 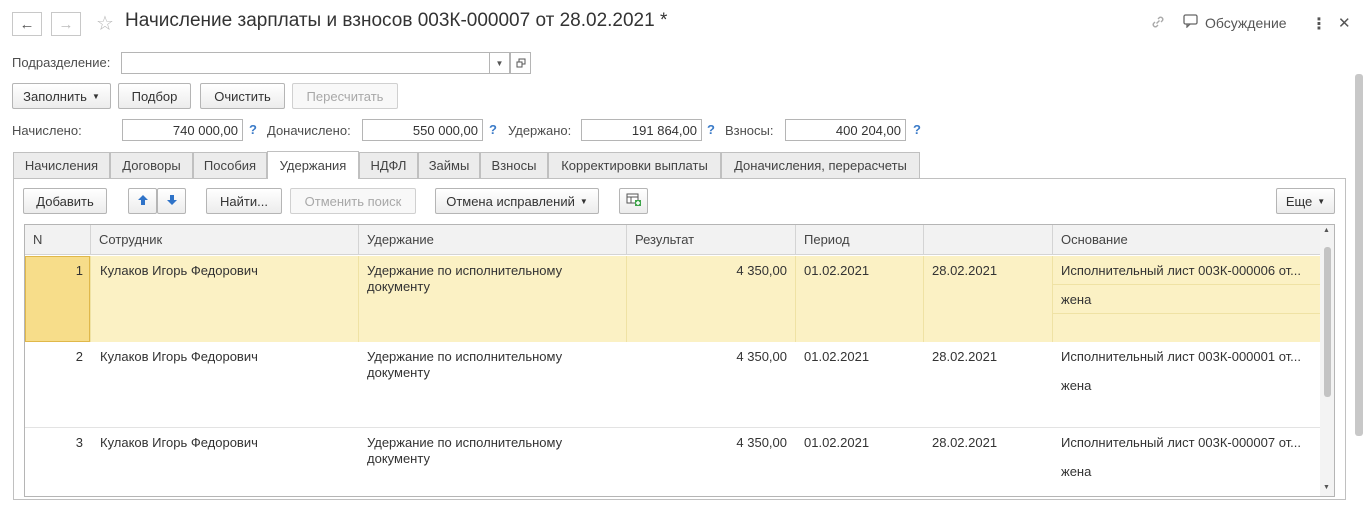 What do you see at coordinates (711, 240) in the screenshot?
I see `column-header-result: Результат` at bounding box center [711, 240].